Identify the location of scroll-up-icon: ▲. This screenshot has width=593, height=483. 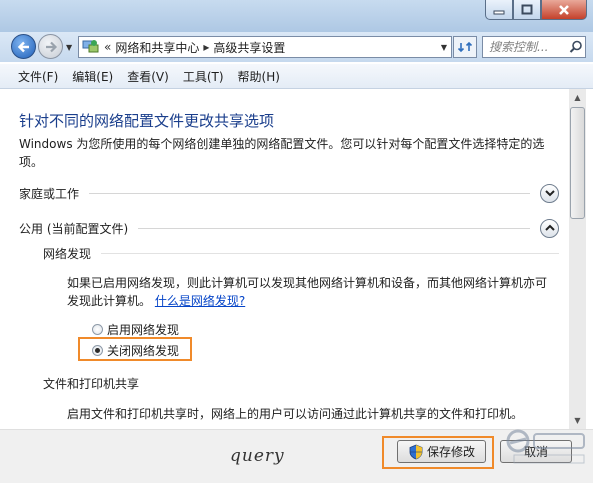
(577, 97).